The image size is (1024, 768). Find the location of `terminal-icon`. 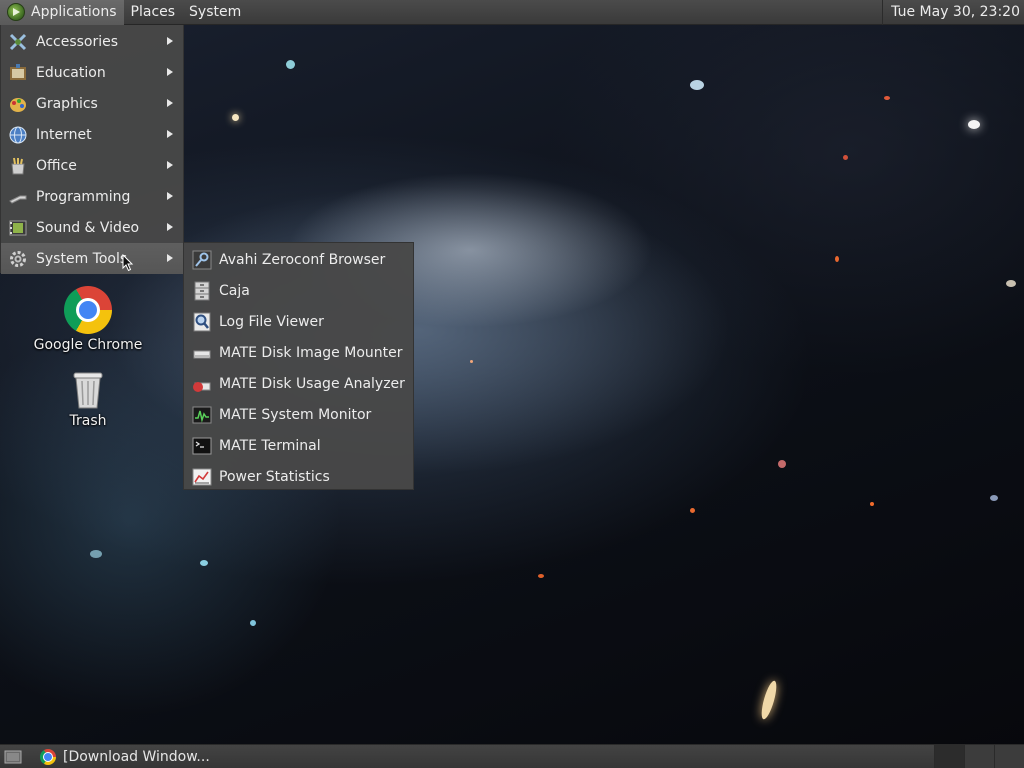

terminal-icon is located at coordinates (202, 446).